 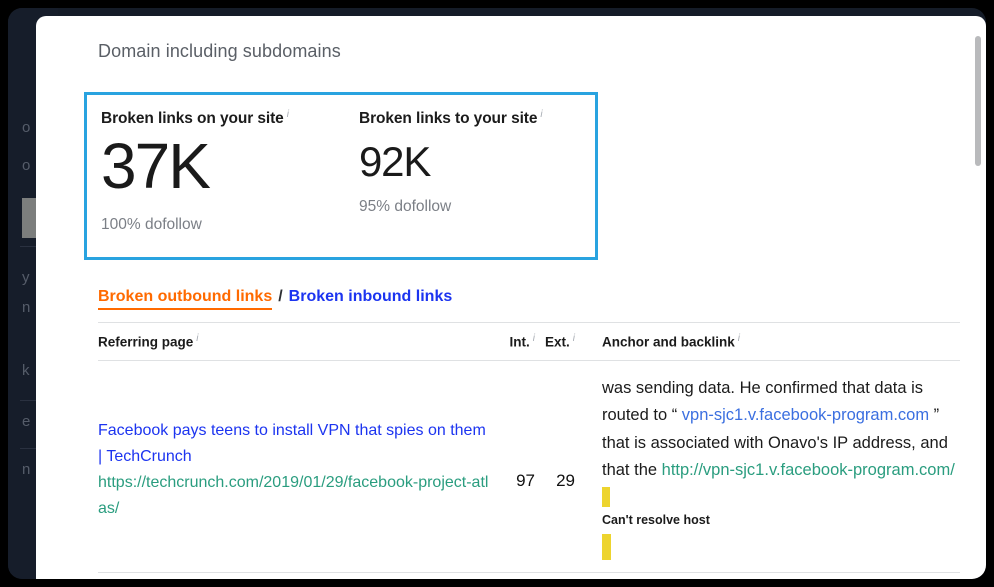 I want to click on column-header-int: Int. i, so click(x=514, y=341).